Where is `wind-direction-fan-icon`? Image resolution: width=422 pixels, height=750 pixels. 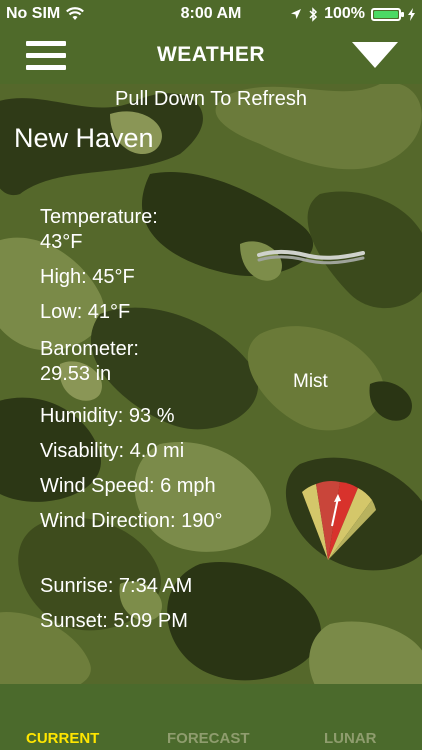 wind-direction-fan-icon is located at coordinates (339, 520).